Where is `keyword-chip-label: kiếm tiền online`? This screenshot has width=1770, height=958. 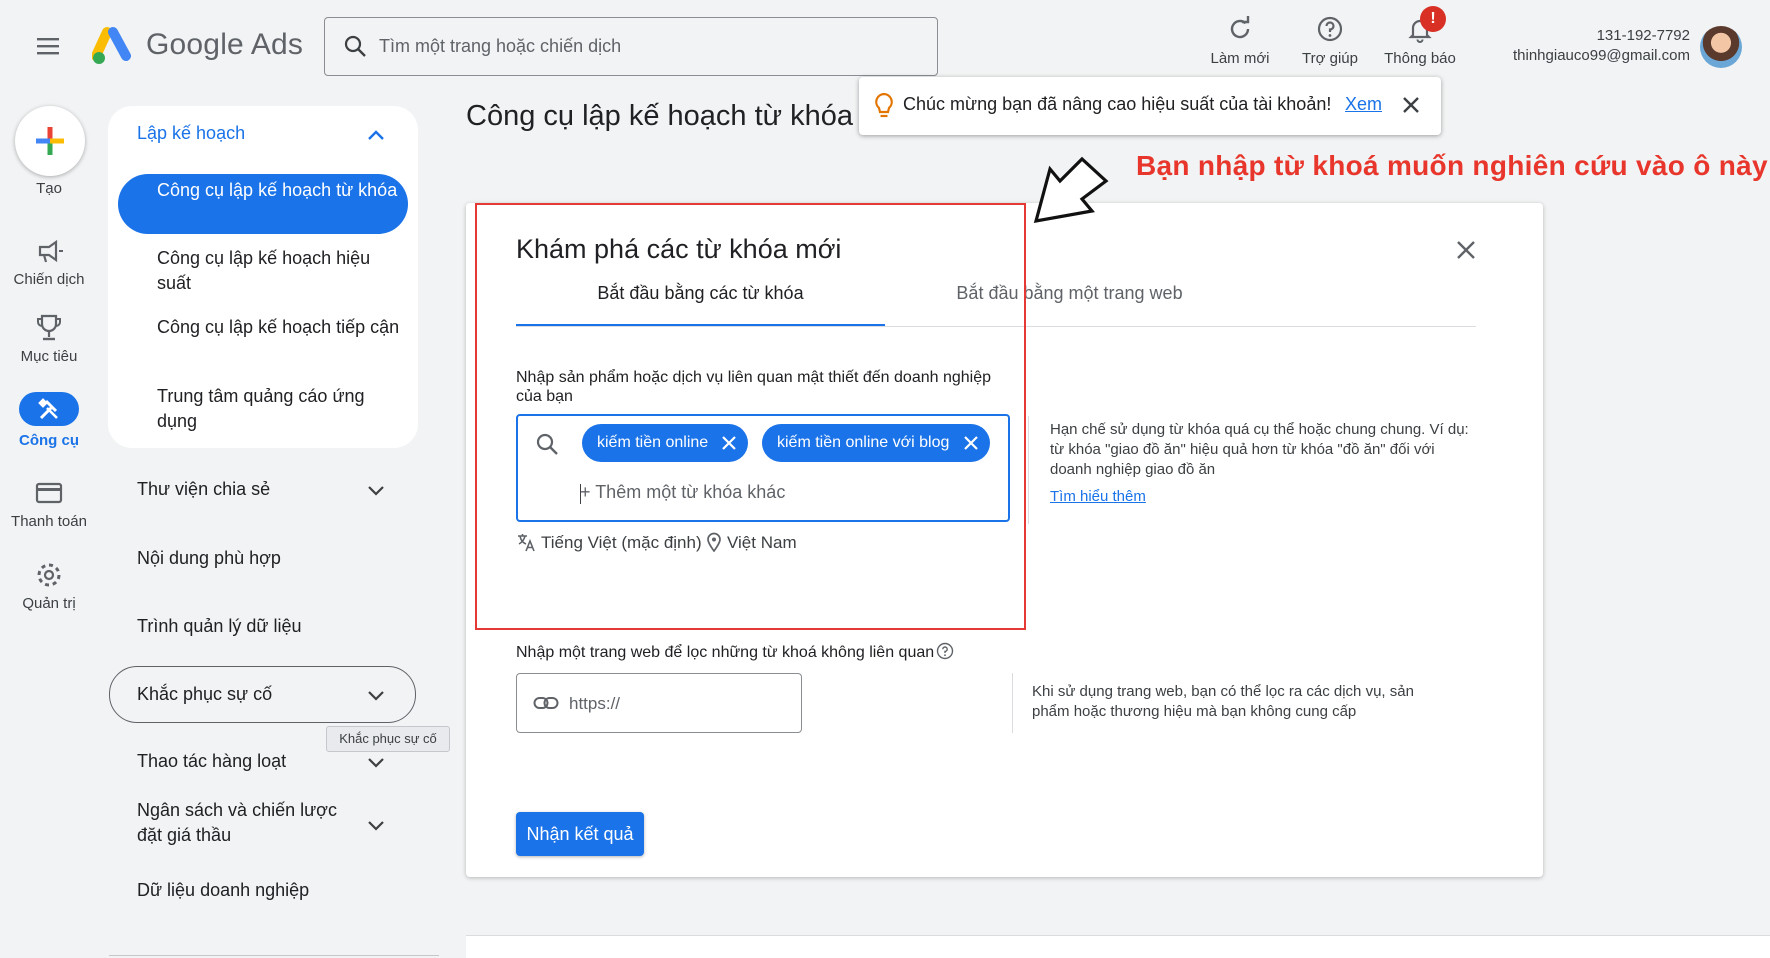 keyword-chip-label: kiếm tiền online is located at coordinates (653, 442).